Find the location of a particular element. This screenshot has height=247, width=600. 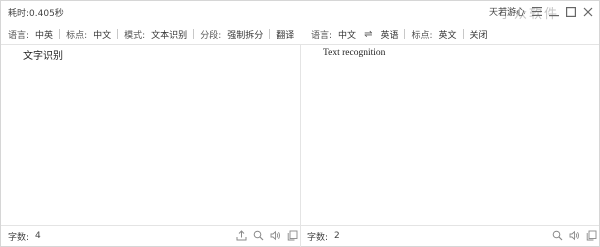

source-count-value: 4 is located at coordinates (38, 236).